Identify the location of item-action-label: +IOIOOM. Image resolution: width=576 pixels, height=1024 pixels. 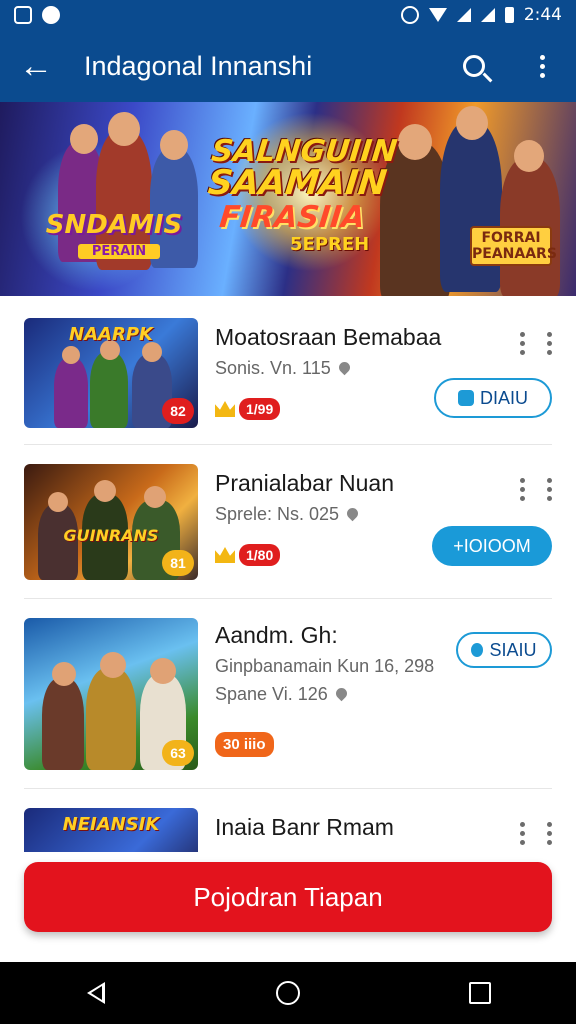
(492, 545).